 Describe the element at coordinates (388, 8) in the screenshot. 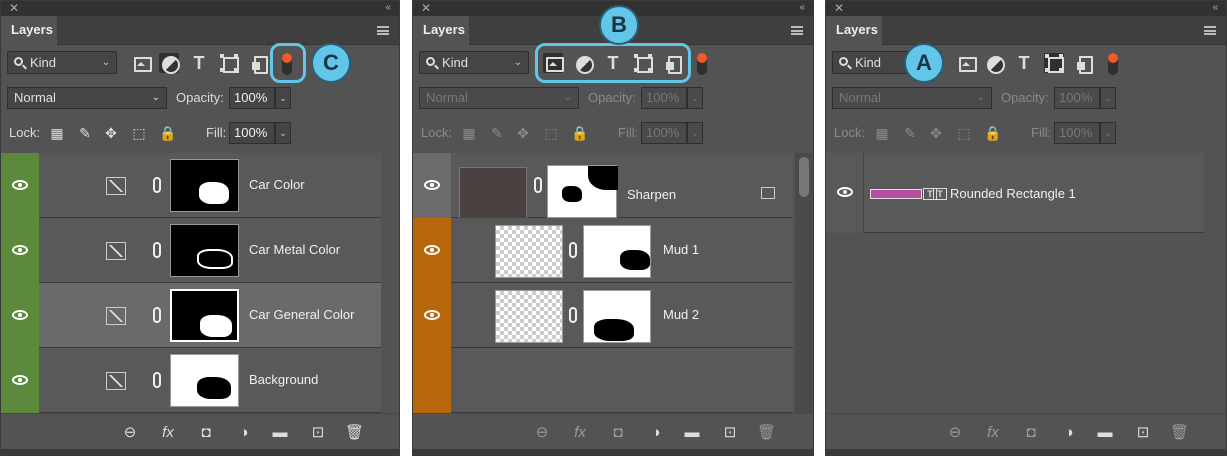

I see `collapse-icon: «` at that location.